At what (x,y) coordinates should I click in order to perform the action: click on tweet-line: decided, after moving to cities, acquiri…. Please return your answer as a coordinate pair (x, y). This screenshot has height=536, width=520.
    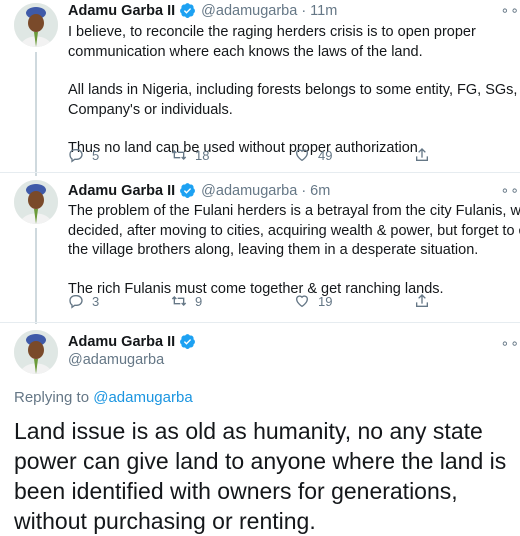
    Looking at the image, I should click on (294, 230).